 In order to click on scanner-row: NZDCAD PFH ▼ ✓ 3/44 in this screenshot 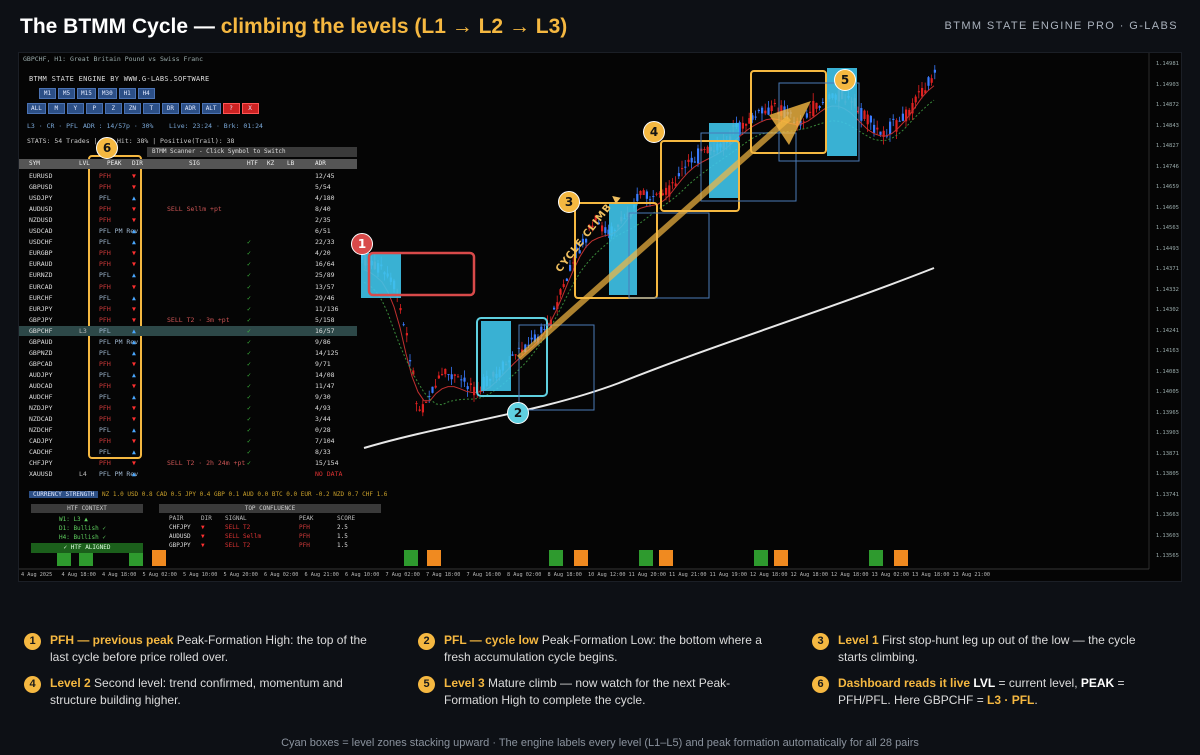, I will do `click(188, 419)`.